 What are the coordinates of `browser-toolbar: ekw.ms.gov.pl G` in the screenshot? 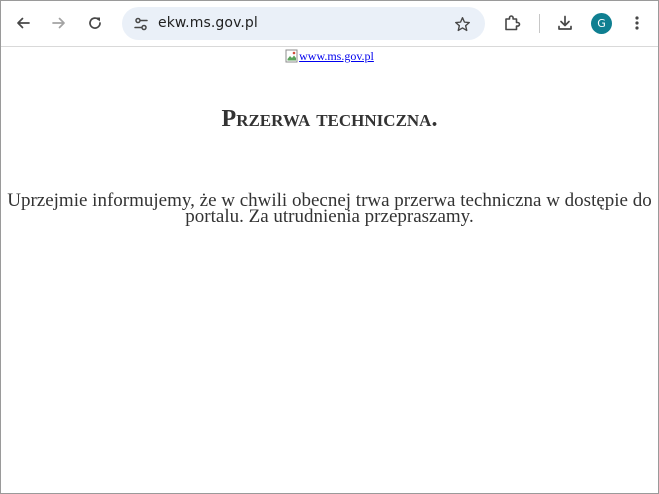 It's located at (329, 24).